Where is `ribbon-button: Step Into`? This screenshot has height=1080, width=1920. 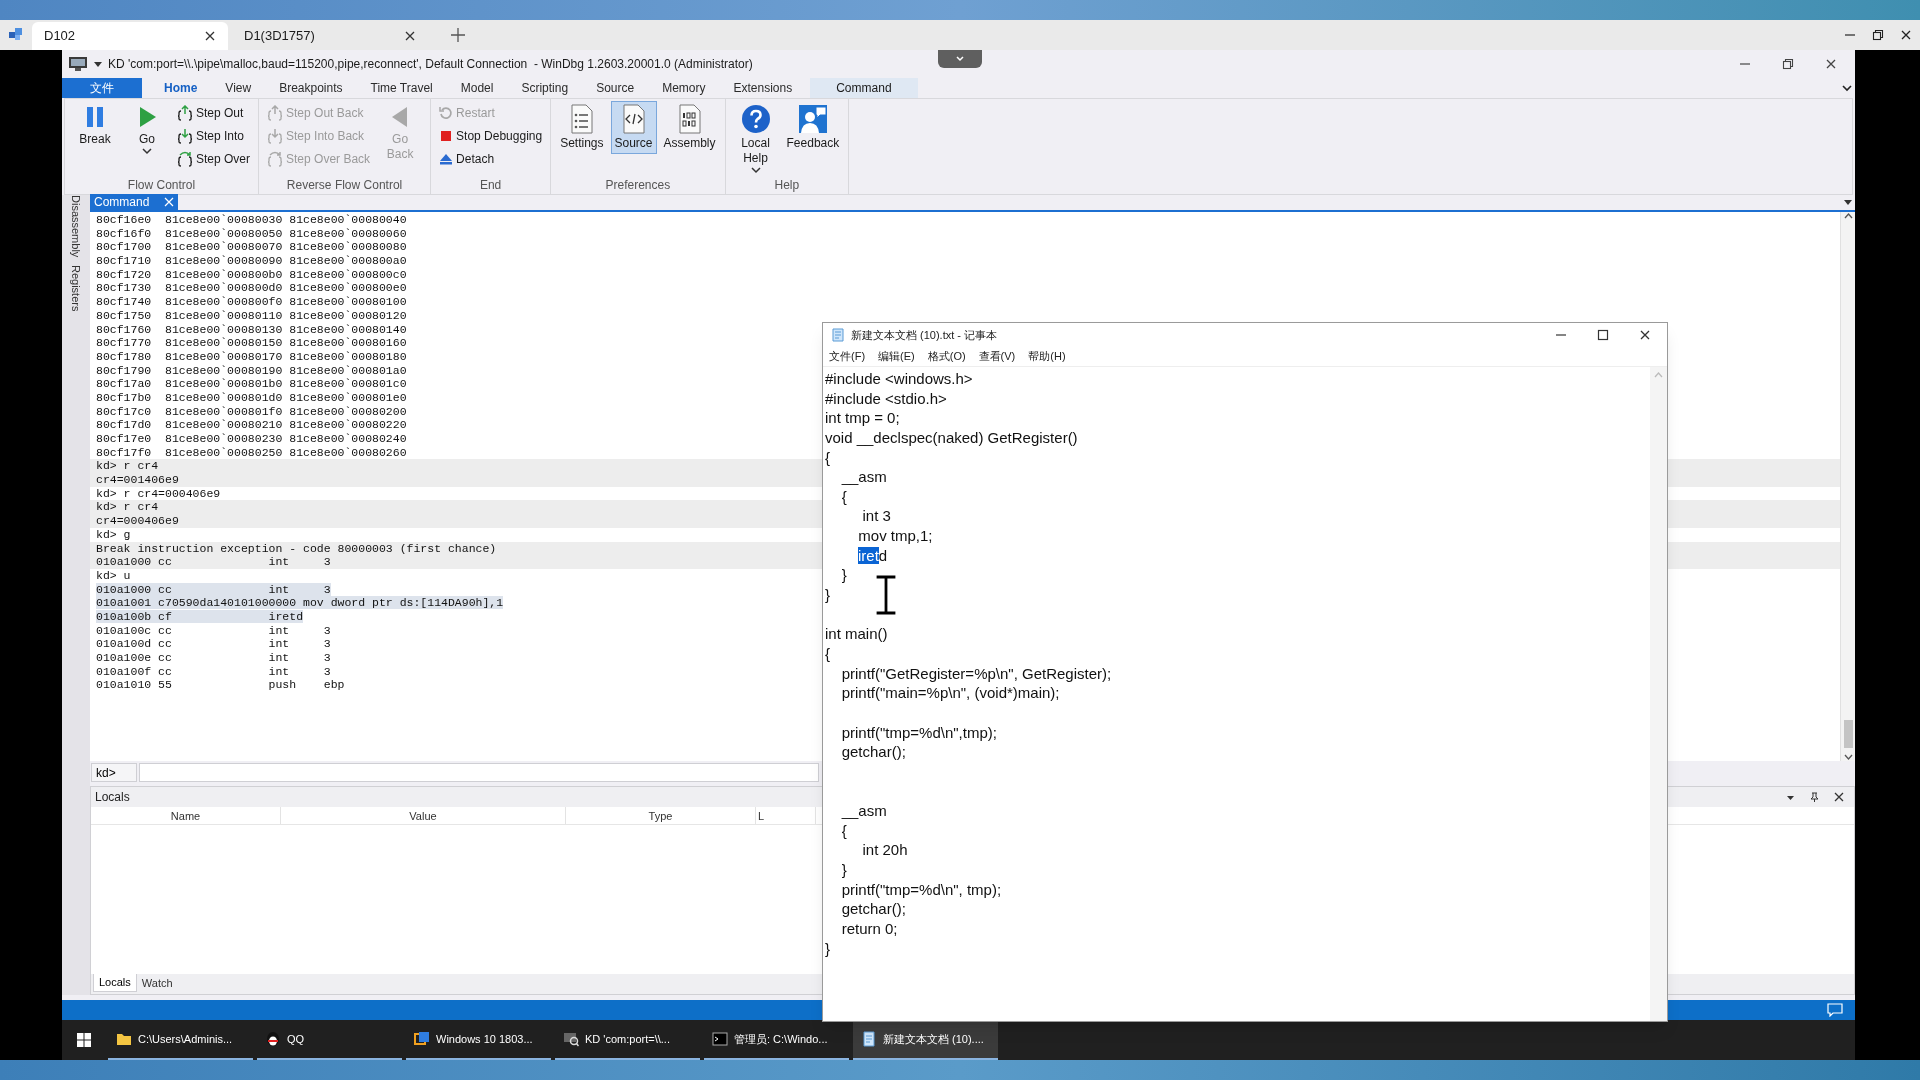 ribbon-button: Step Into is located at coordinates (214, 136).